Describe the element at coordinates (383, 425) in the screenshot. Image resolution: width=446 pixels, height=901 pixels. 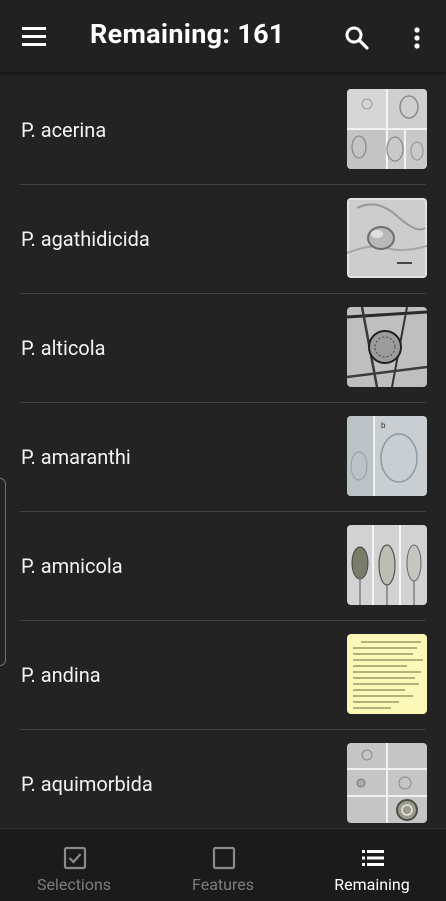
I see `svg-text: b` at that location.